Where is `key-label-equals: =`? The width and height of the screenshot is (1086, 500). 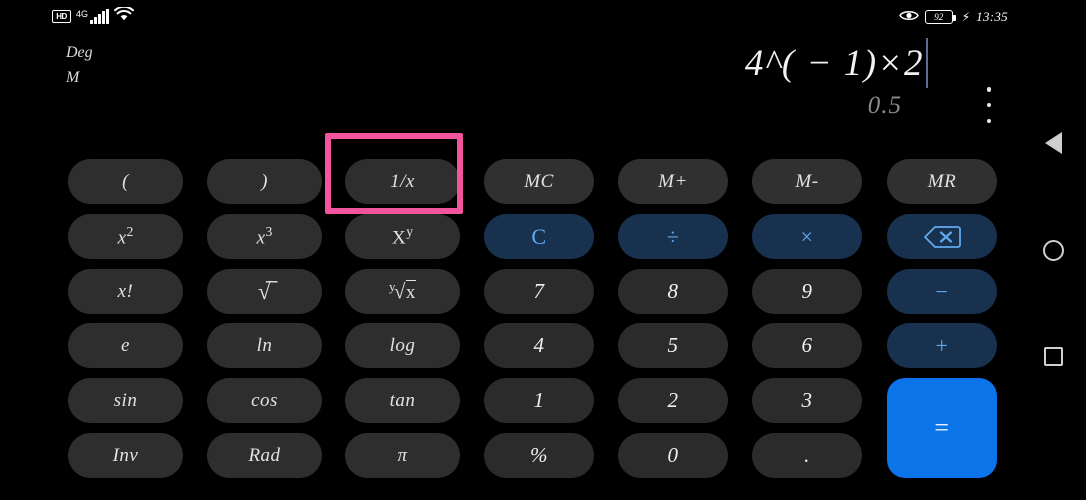 key-label-equals: = is located at coordinates (942, 427).